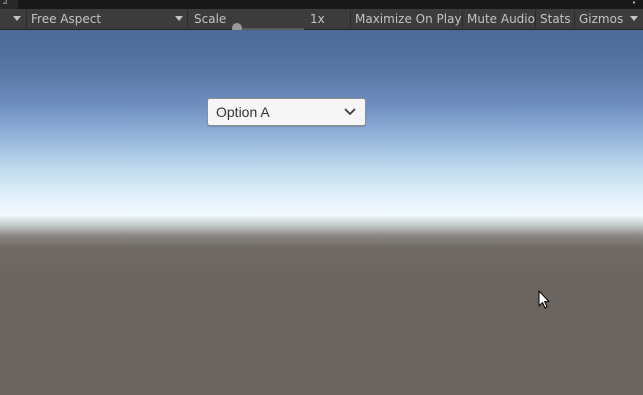  Describe the element at coordinates (601, 19) in the screenshot. I see `gizmos-toggle: Gizmos` at that location.